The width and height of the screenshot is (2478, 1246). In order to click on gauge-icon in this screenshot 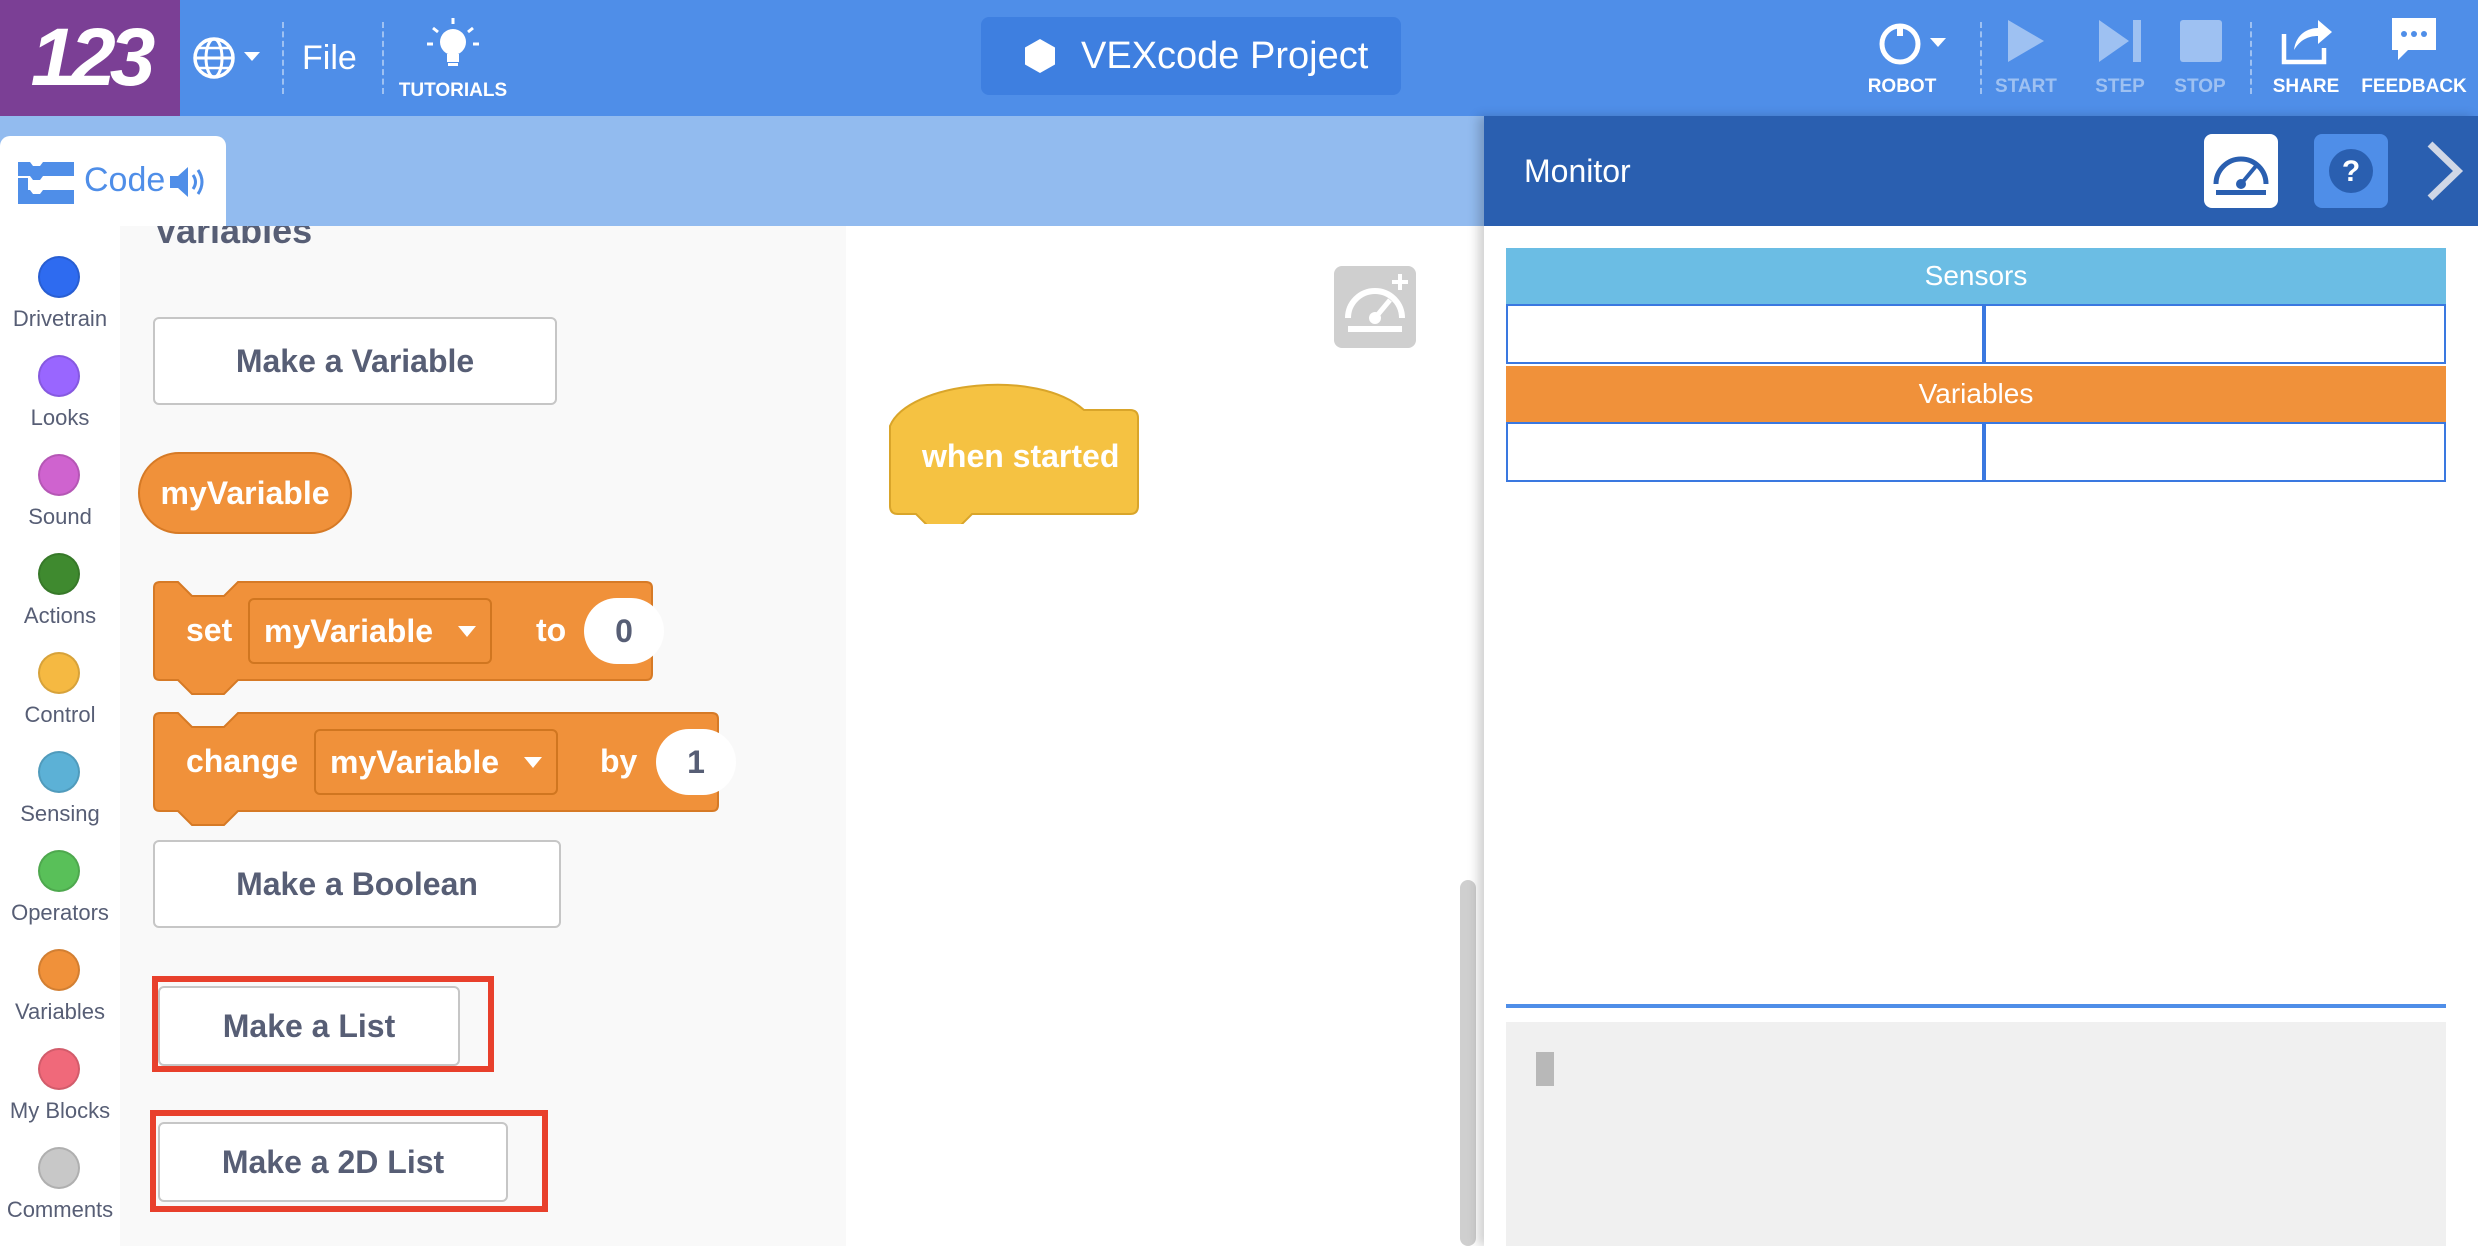, I will do `click(2241, 175)`.